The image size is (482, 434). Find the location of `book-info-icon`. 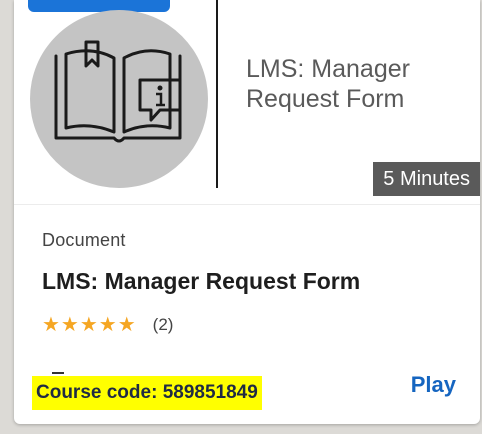

book-info-icon is located at coordinates (118, 91).